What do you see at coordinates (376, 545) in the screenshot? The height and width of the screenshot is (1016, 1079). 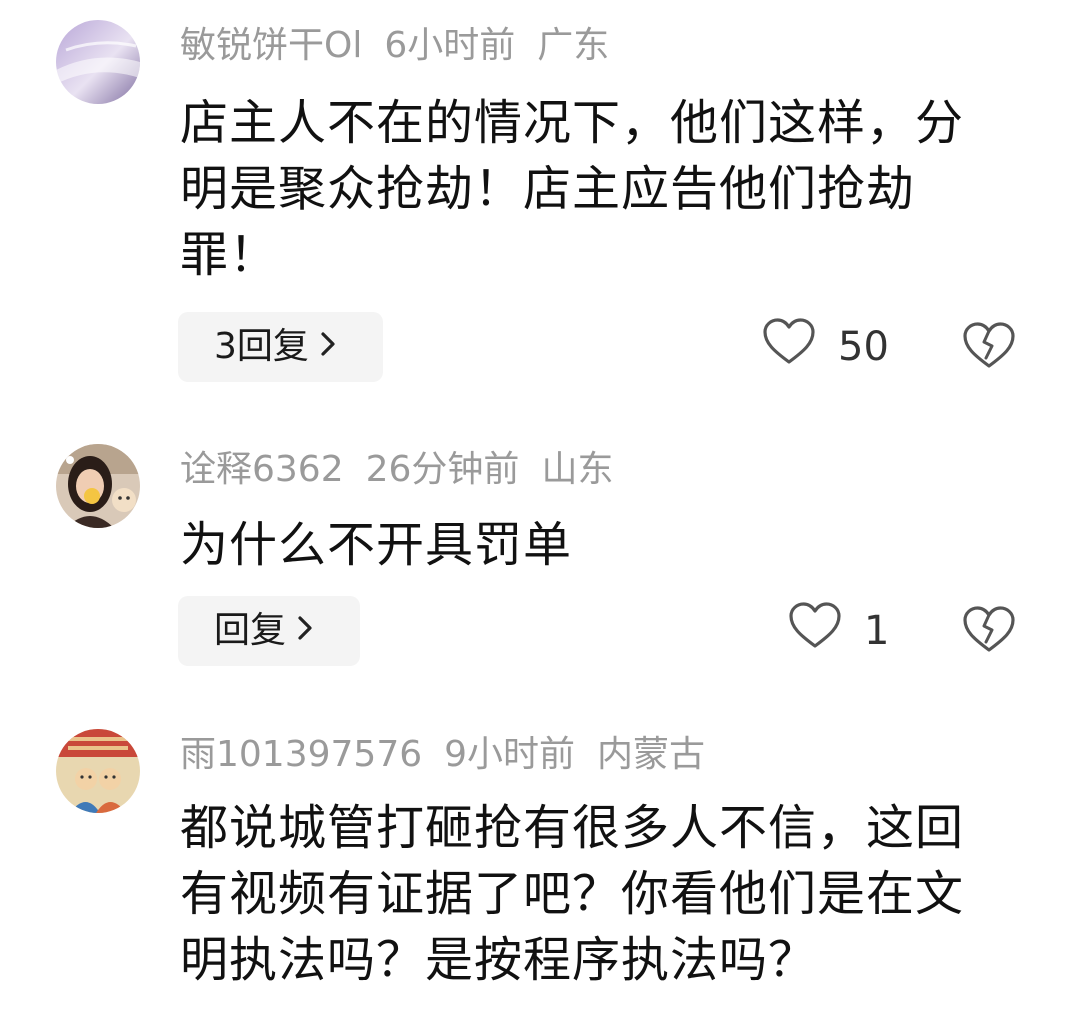 I see `comment-text: 为什么不开具罚单` at bounding box center [376, 545].